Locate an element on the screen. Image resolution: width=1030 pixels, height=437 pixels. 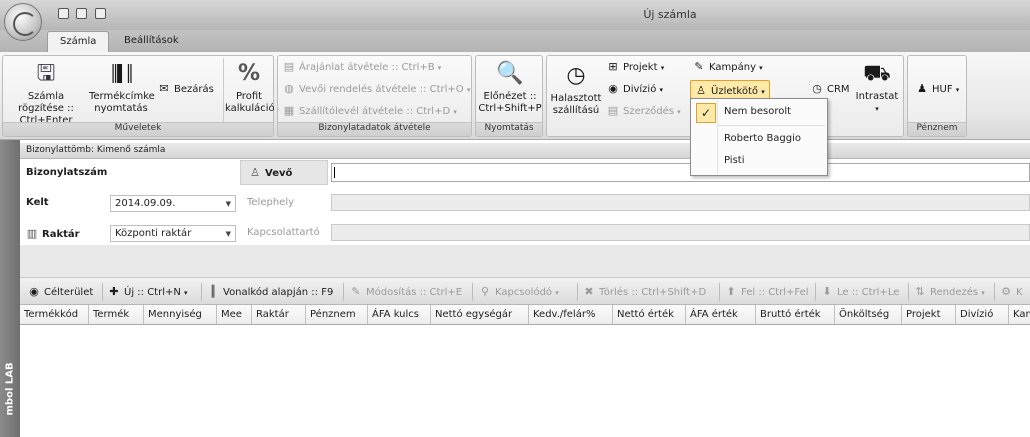
column-header: ÁFA kulcs is located at coordinates (399, 315).